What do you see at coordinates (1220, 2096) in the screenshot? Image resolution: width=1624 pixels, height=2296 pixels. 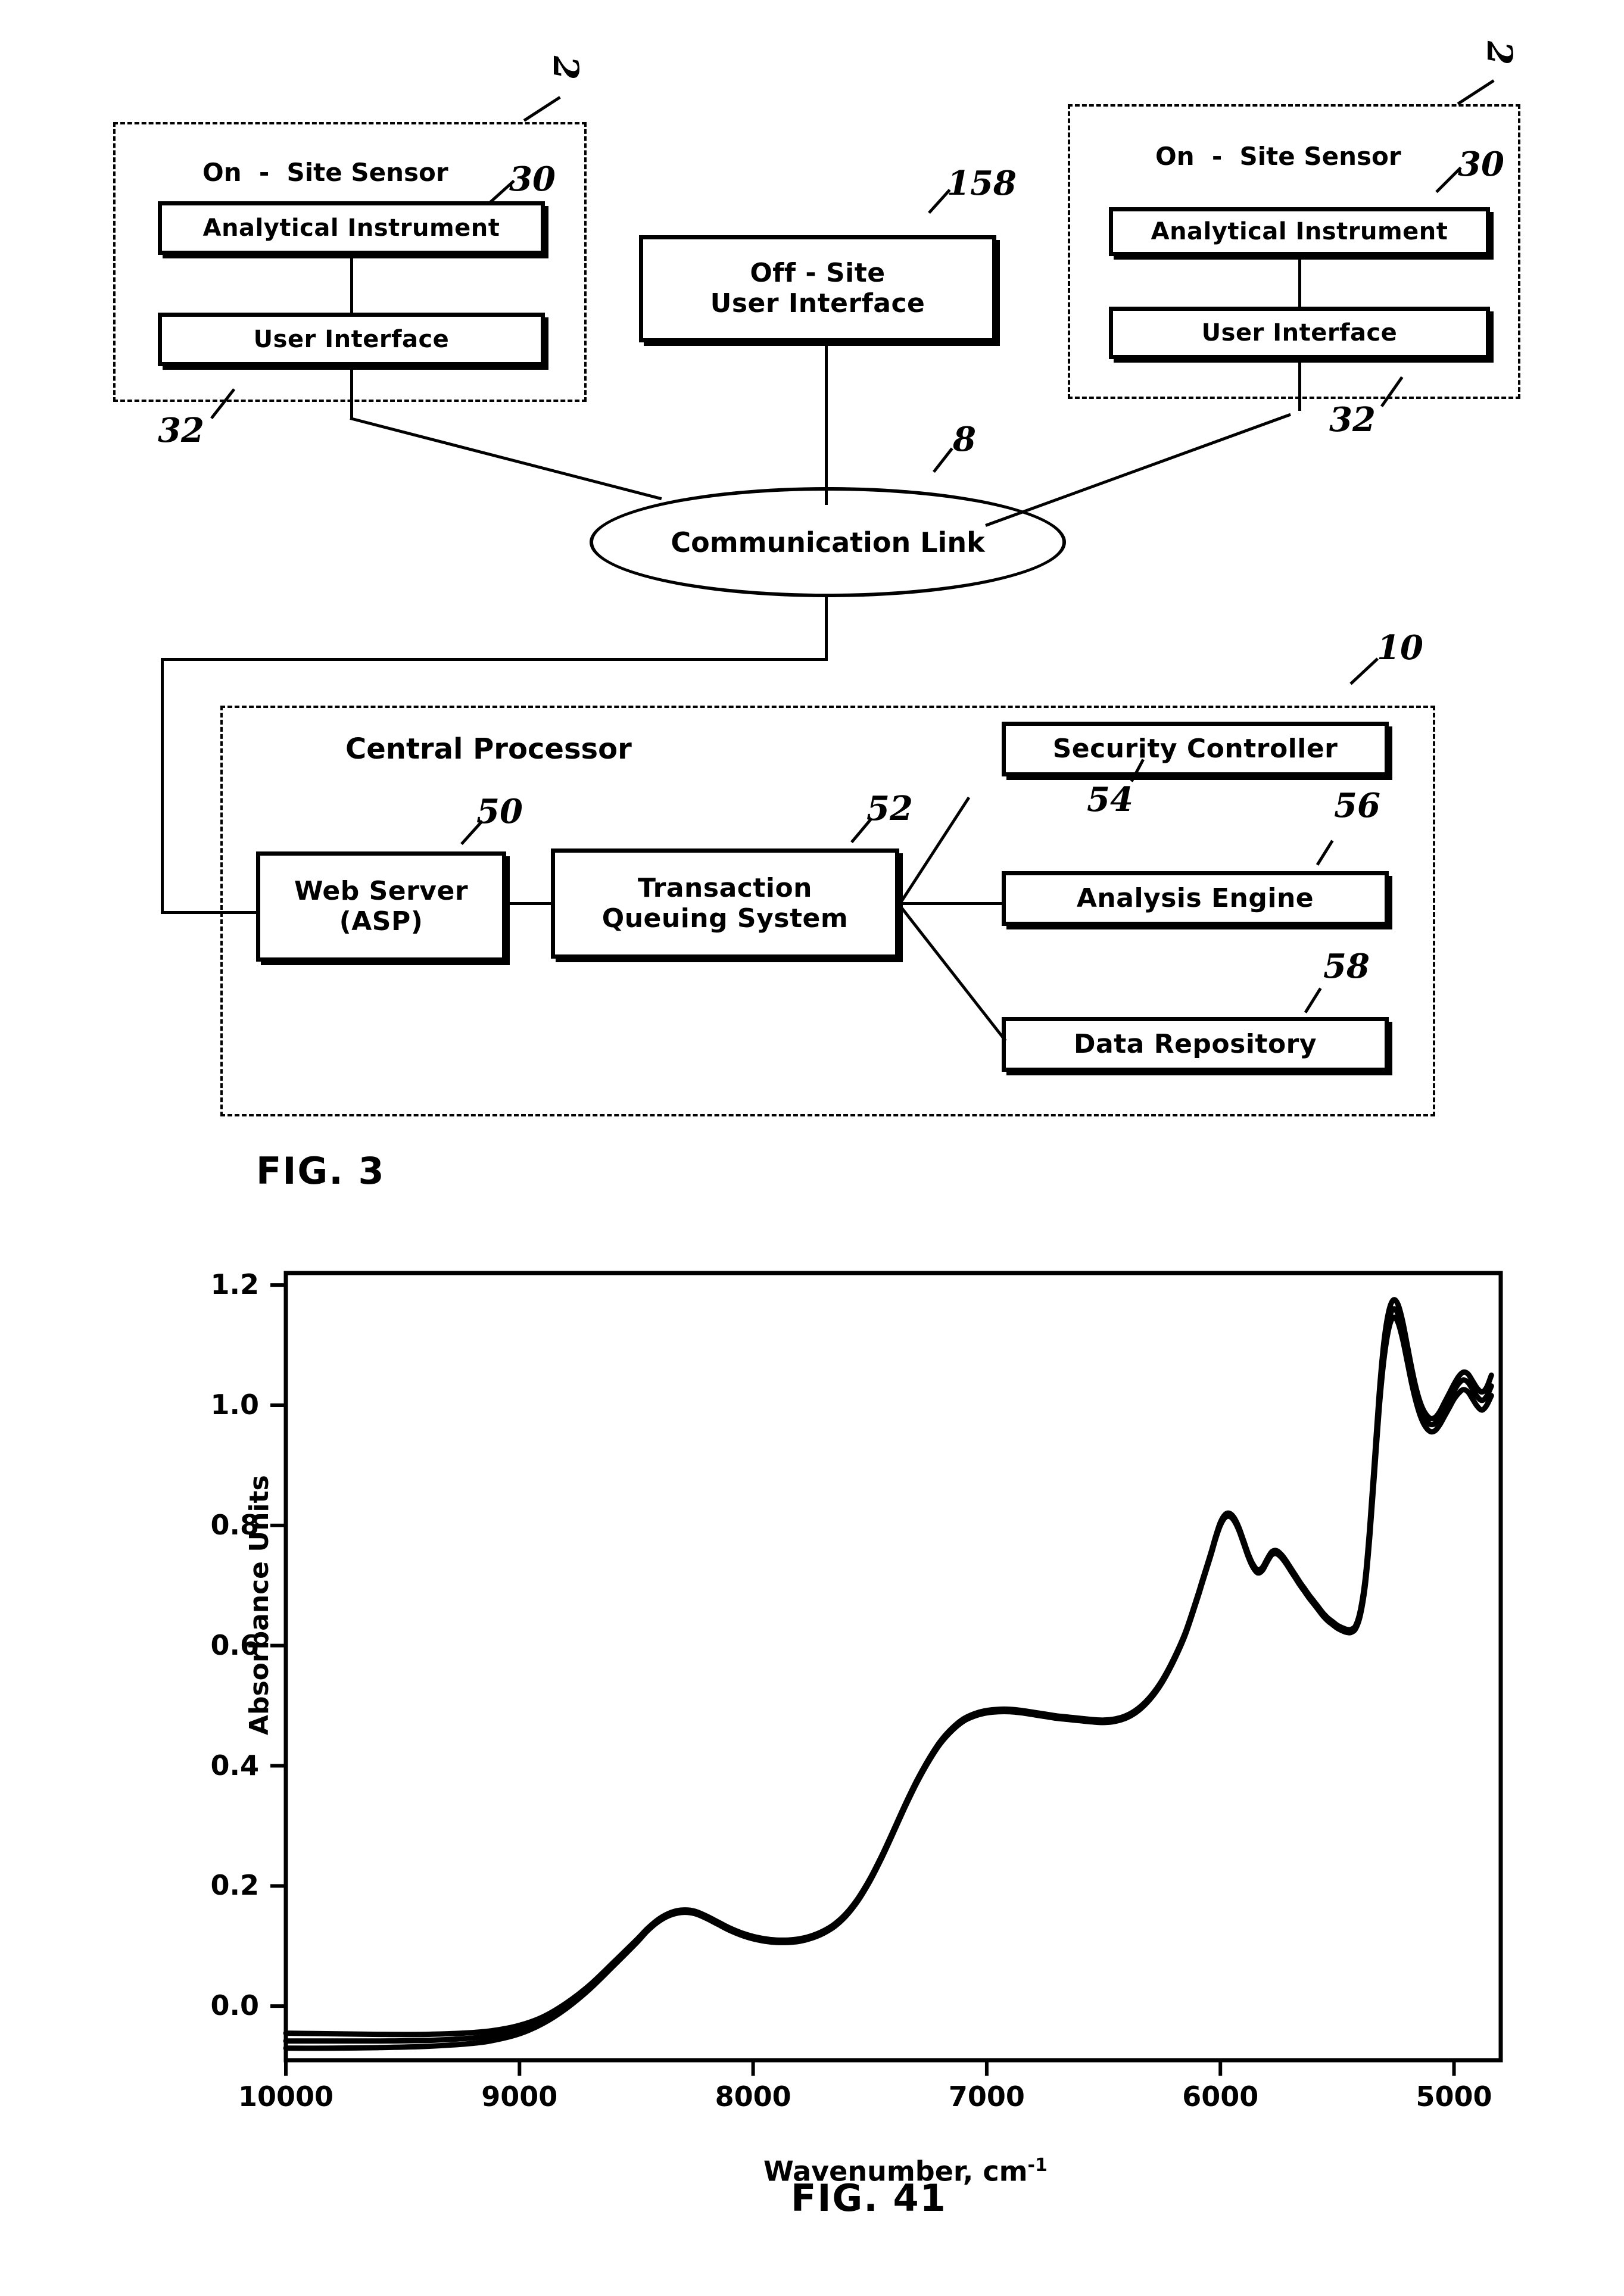 I see `x-tick-label: 6000` at bounding box center [1220, 2096].